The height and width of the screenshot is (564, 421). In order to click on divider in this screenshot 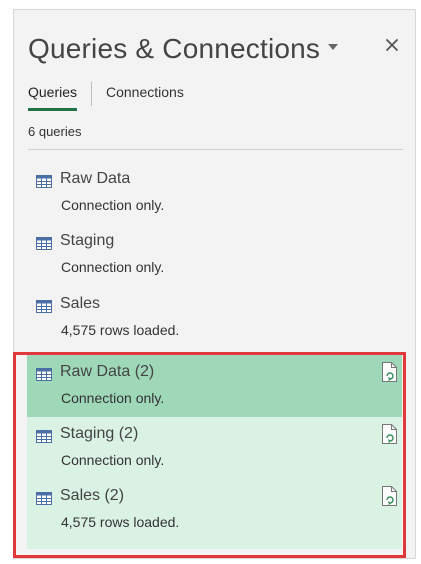, I will do `click(215, 149)`.